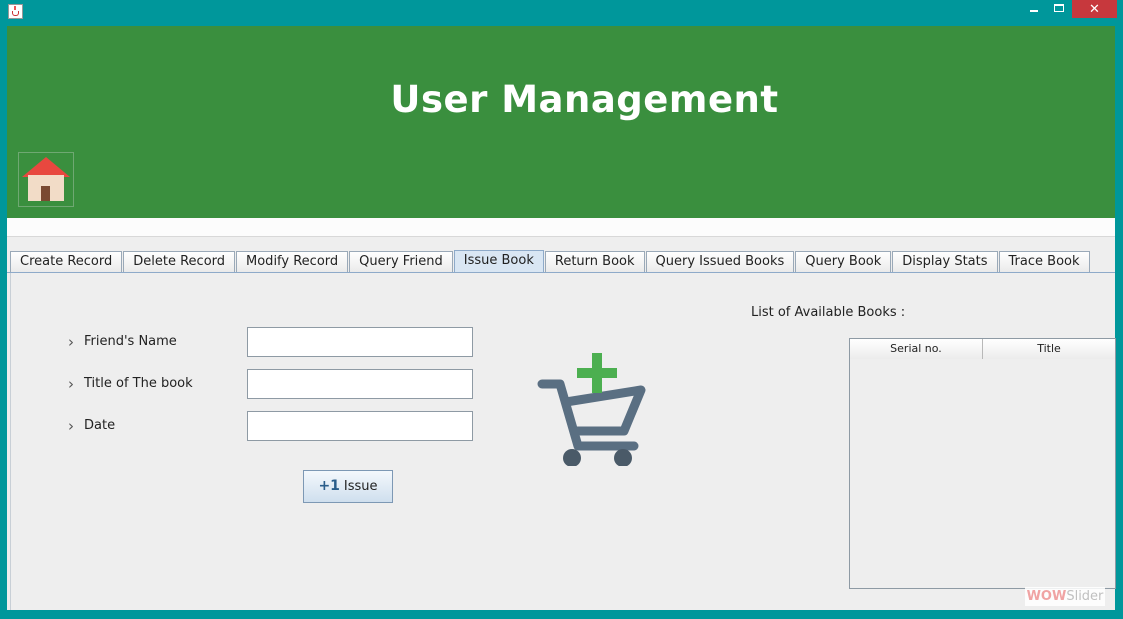 The width and height of the screenshot is (1123, 619). I want to click on date-input, so click(360, 426).